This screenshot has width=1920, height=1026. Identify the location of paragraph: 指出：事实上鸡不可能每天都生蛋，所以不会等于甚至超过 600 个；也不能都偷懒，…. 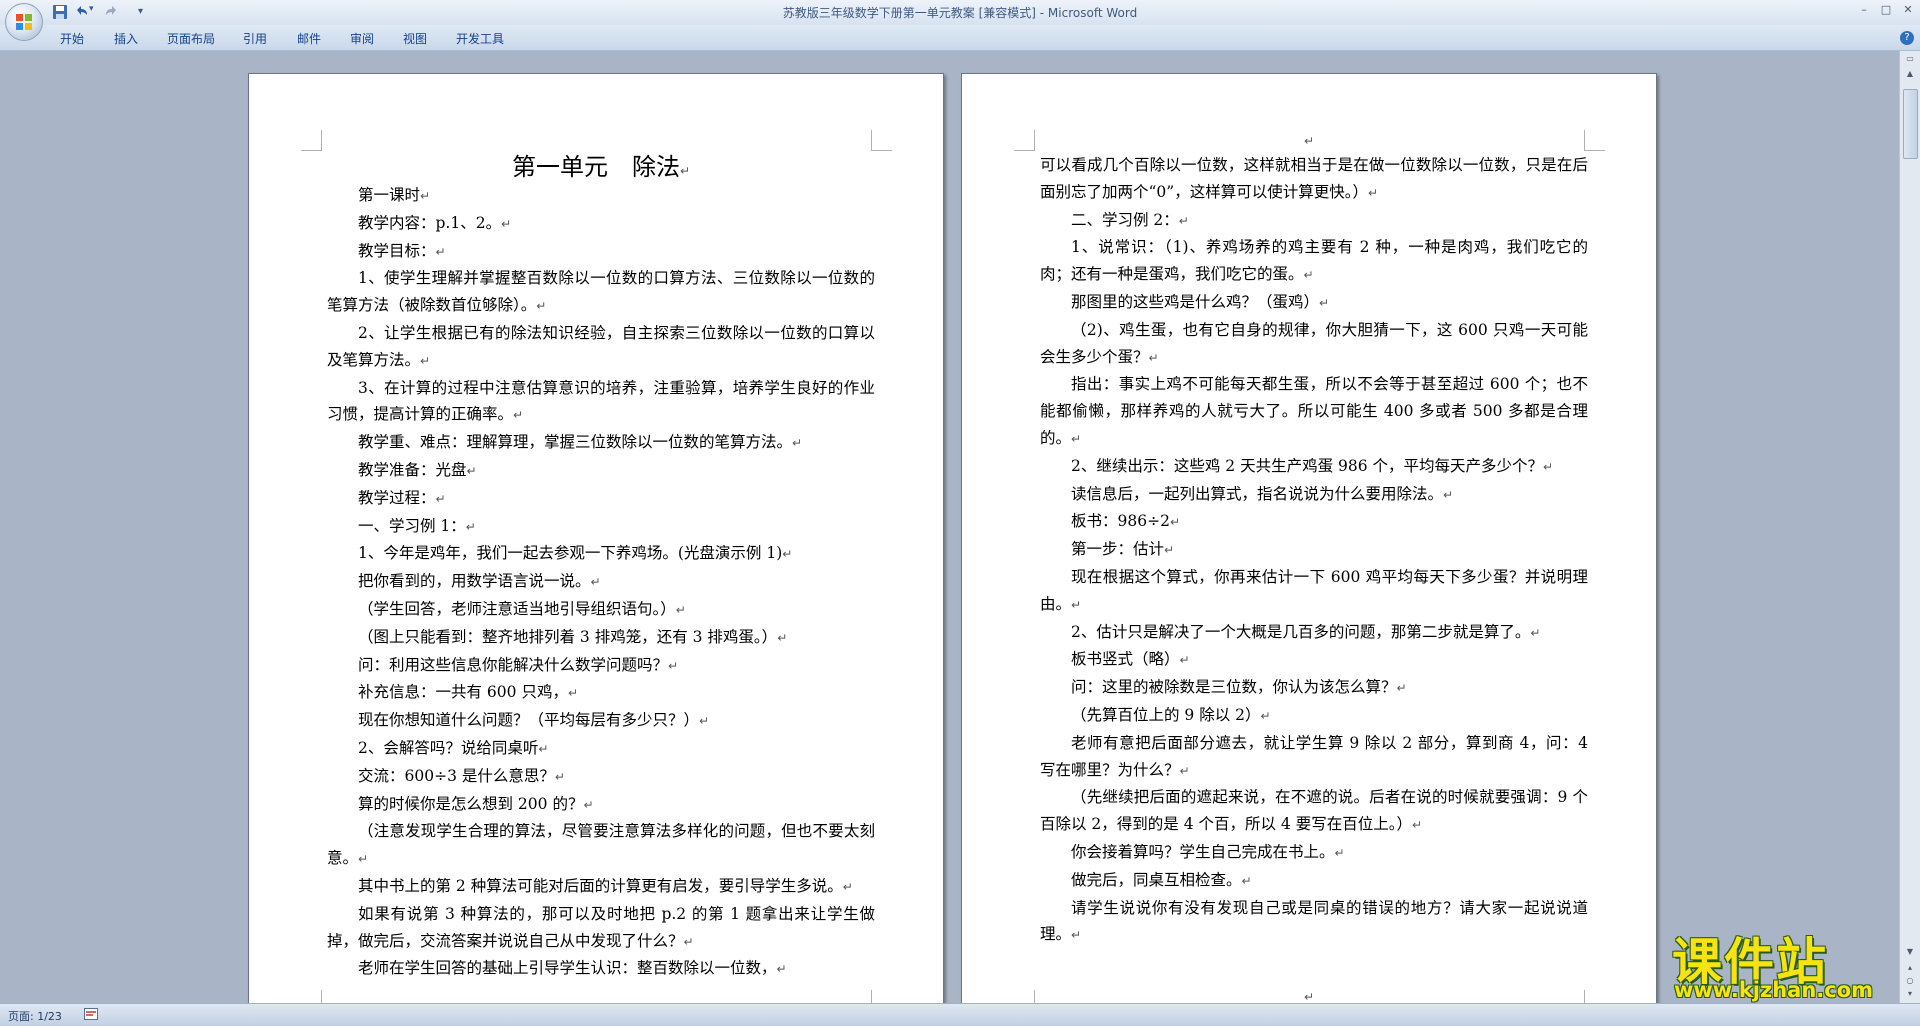
(1314, 411).